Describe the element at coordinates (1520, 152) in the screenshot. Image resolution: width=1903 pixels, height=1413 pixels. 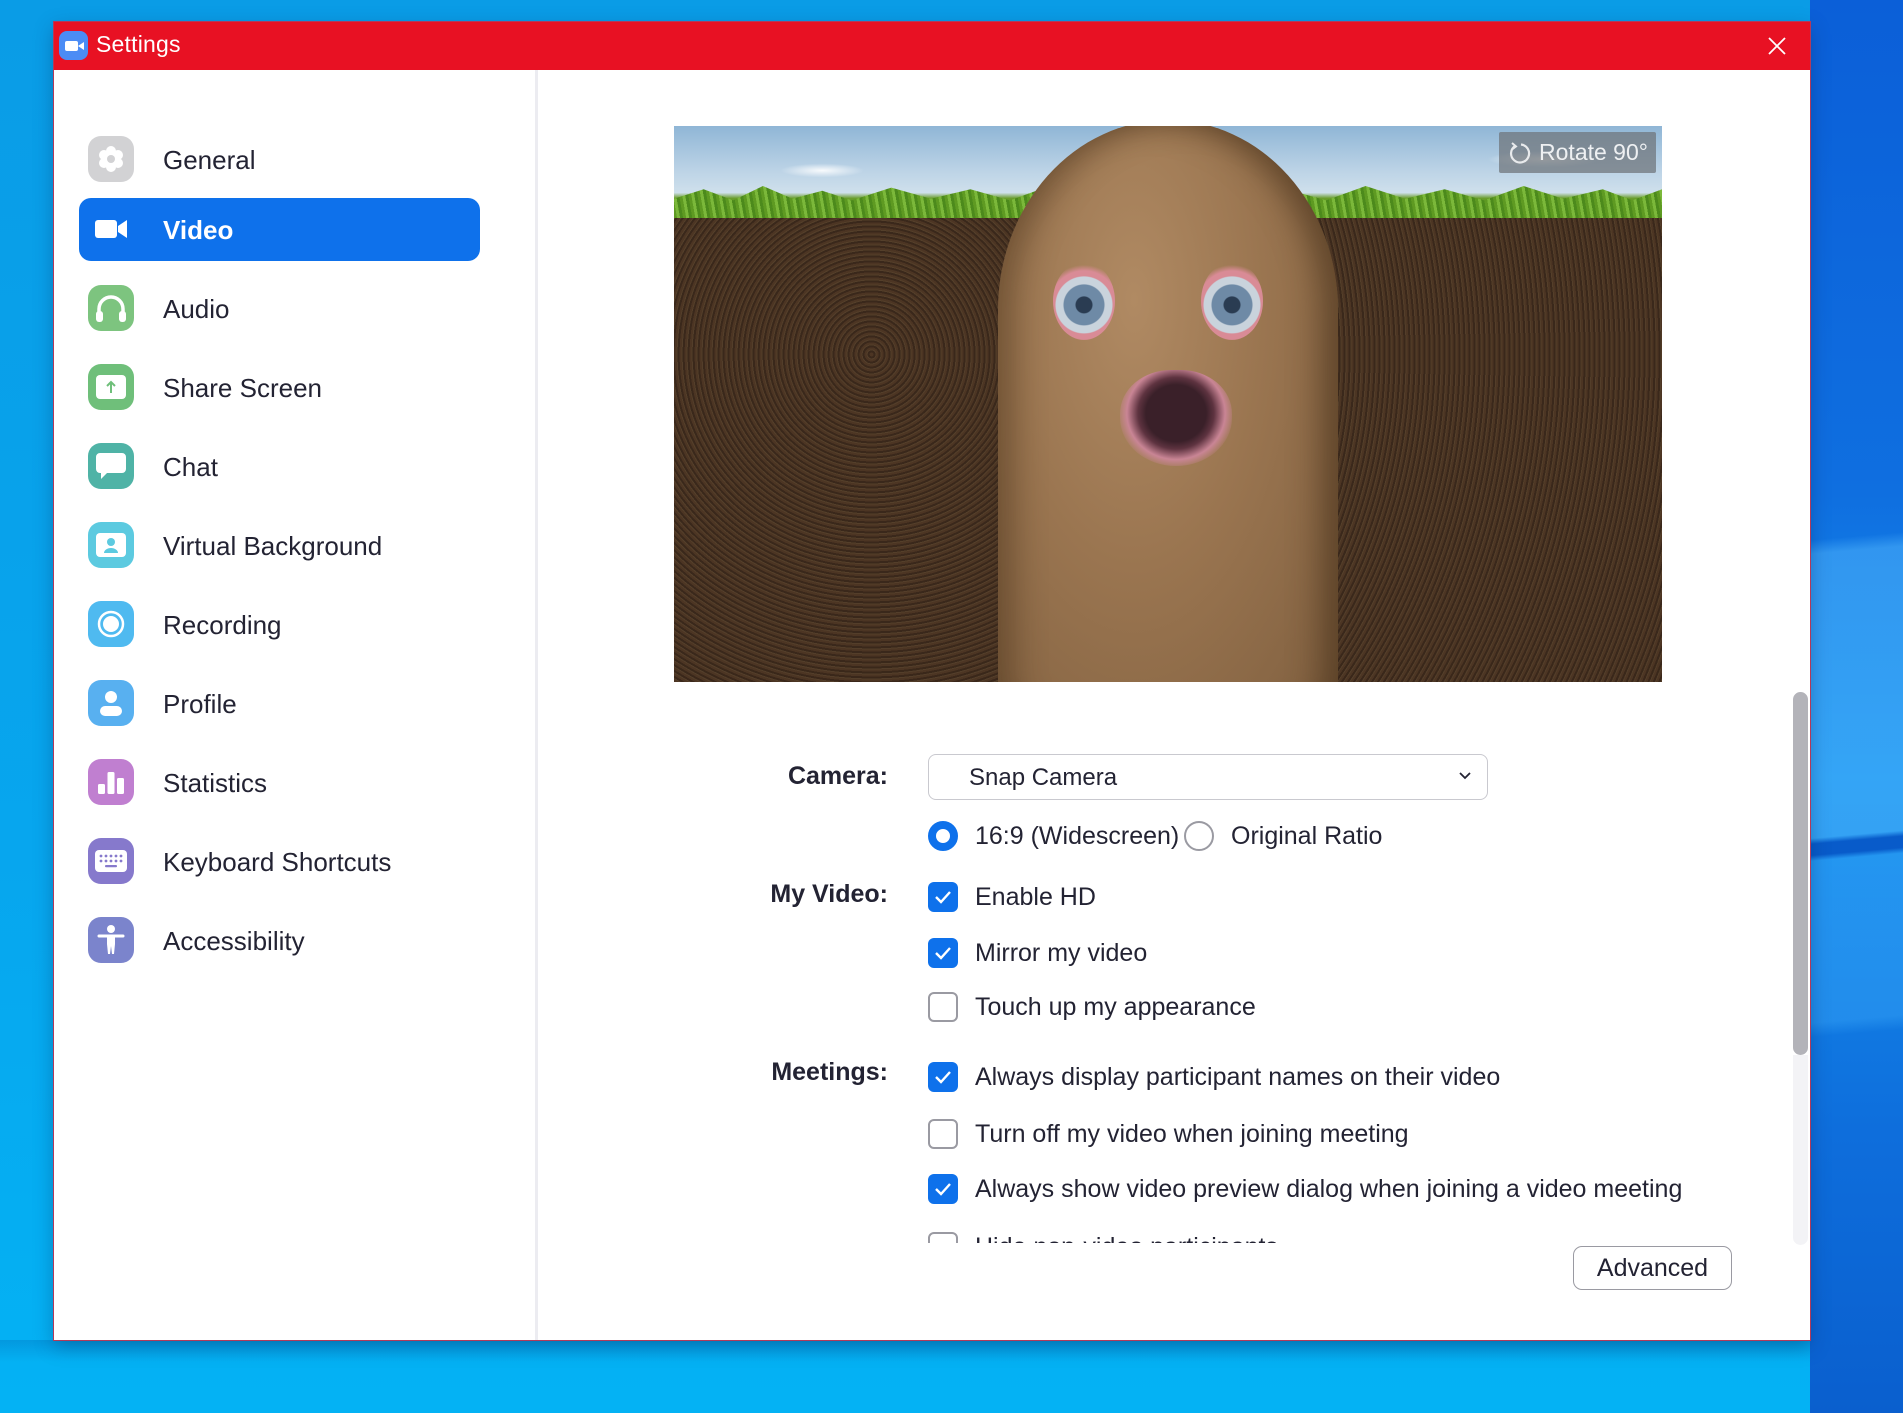
I see `rotate-icon` at that location.